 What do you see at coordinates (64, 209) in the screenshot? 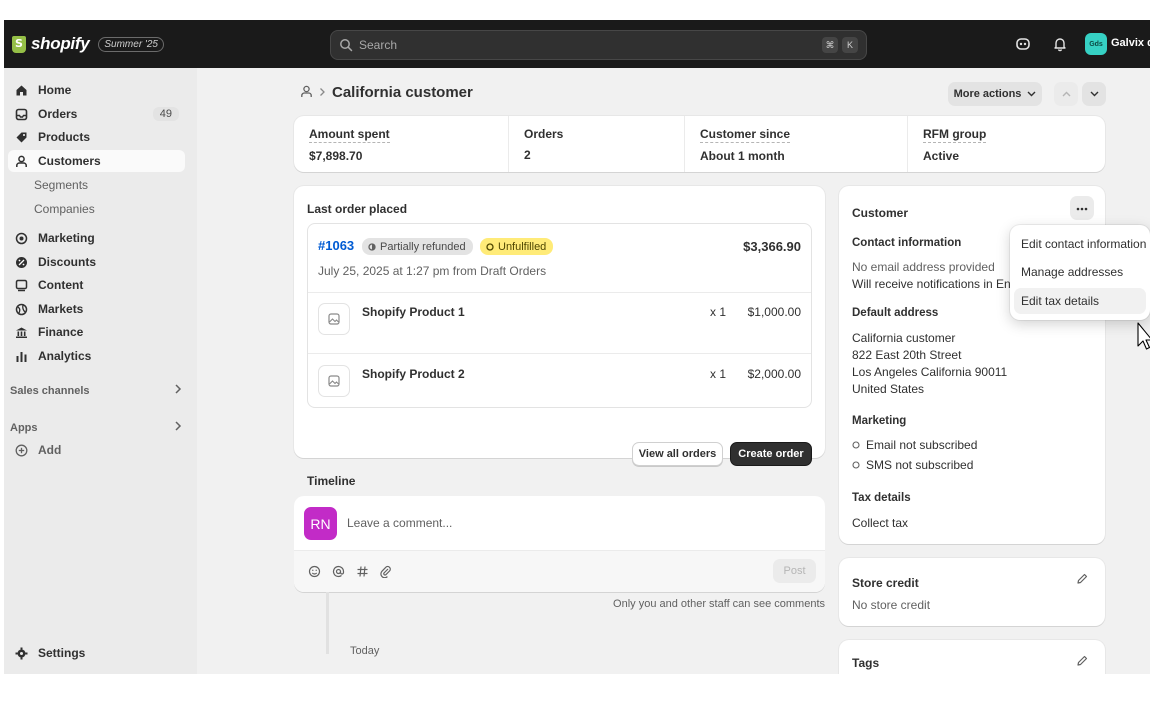
I see `sidebar-subitem-companies: Companies` at bounding box center [64, 209].